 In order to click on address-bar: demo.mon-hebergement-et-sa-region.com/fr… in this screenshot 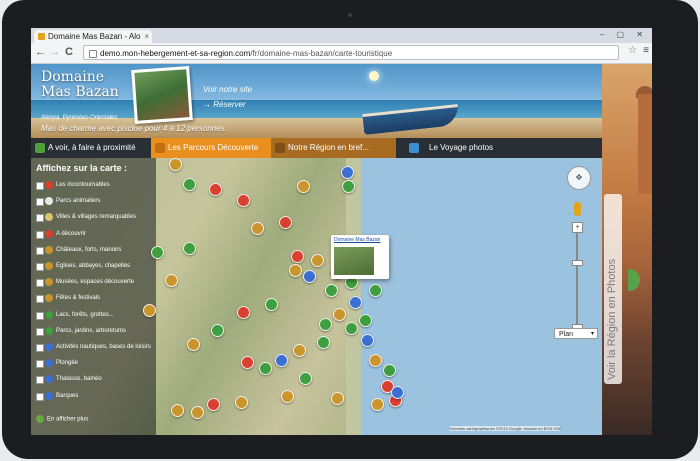, I will do `click(351, 52)`.